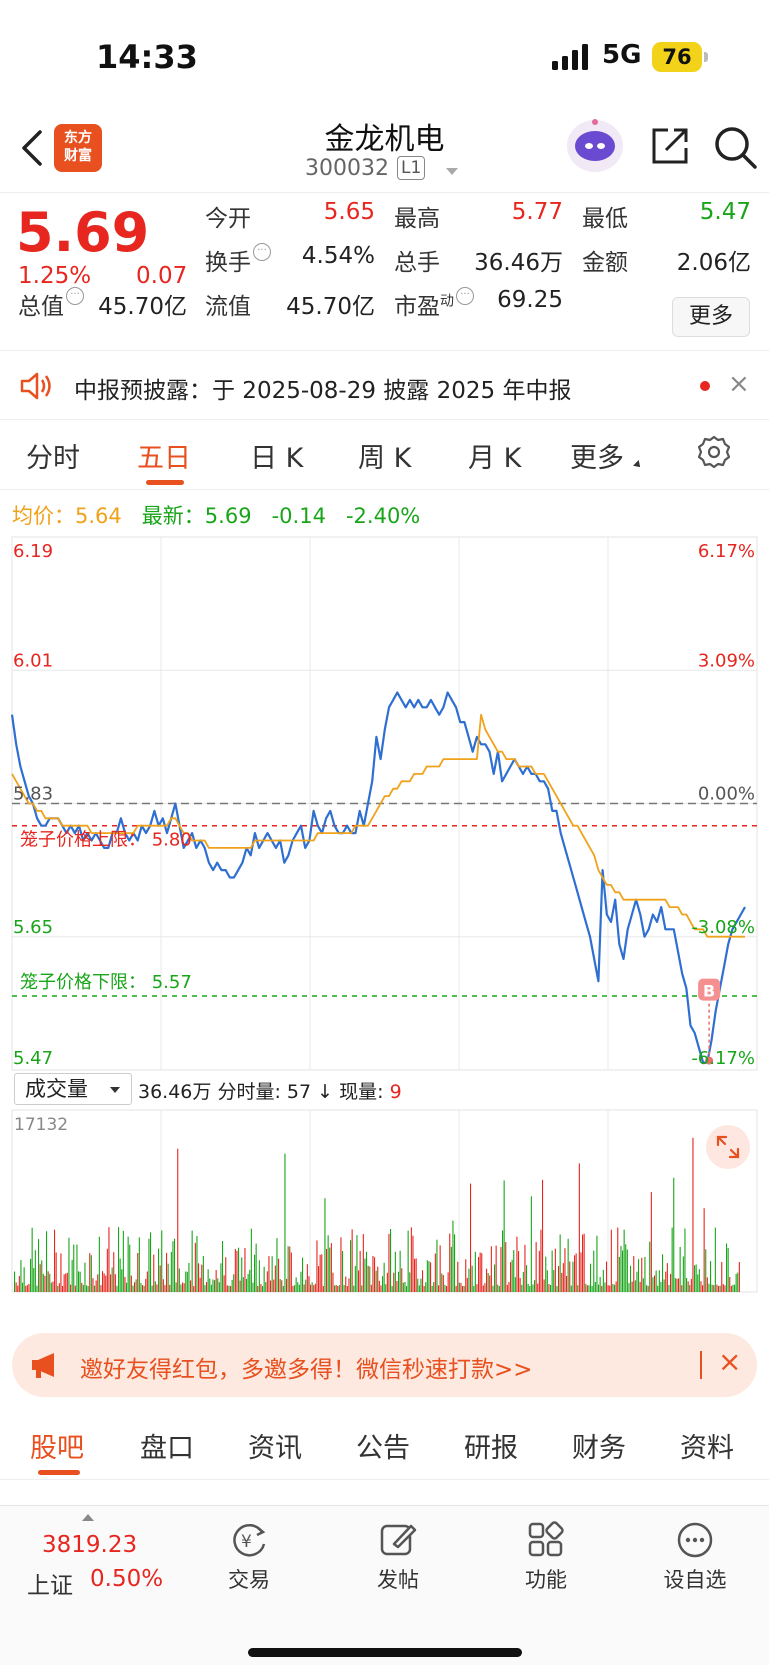 This screenshot has width=769, height=1665. Describe the element at coordinates (383, 1445) in the screenshot. I see `tab-announcements: 公告` at that location.